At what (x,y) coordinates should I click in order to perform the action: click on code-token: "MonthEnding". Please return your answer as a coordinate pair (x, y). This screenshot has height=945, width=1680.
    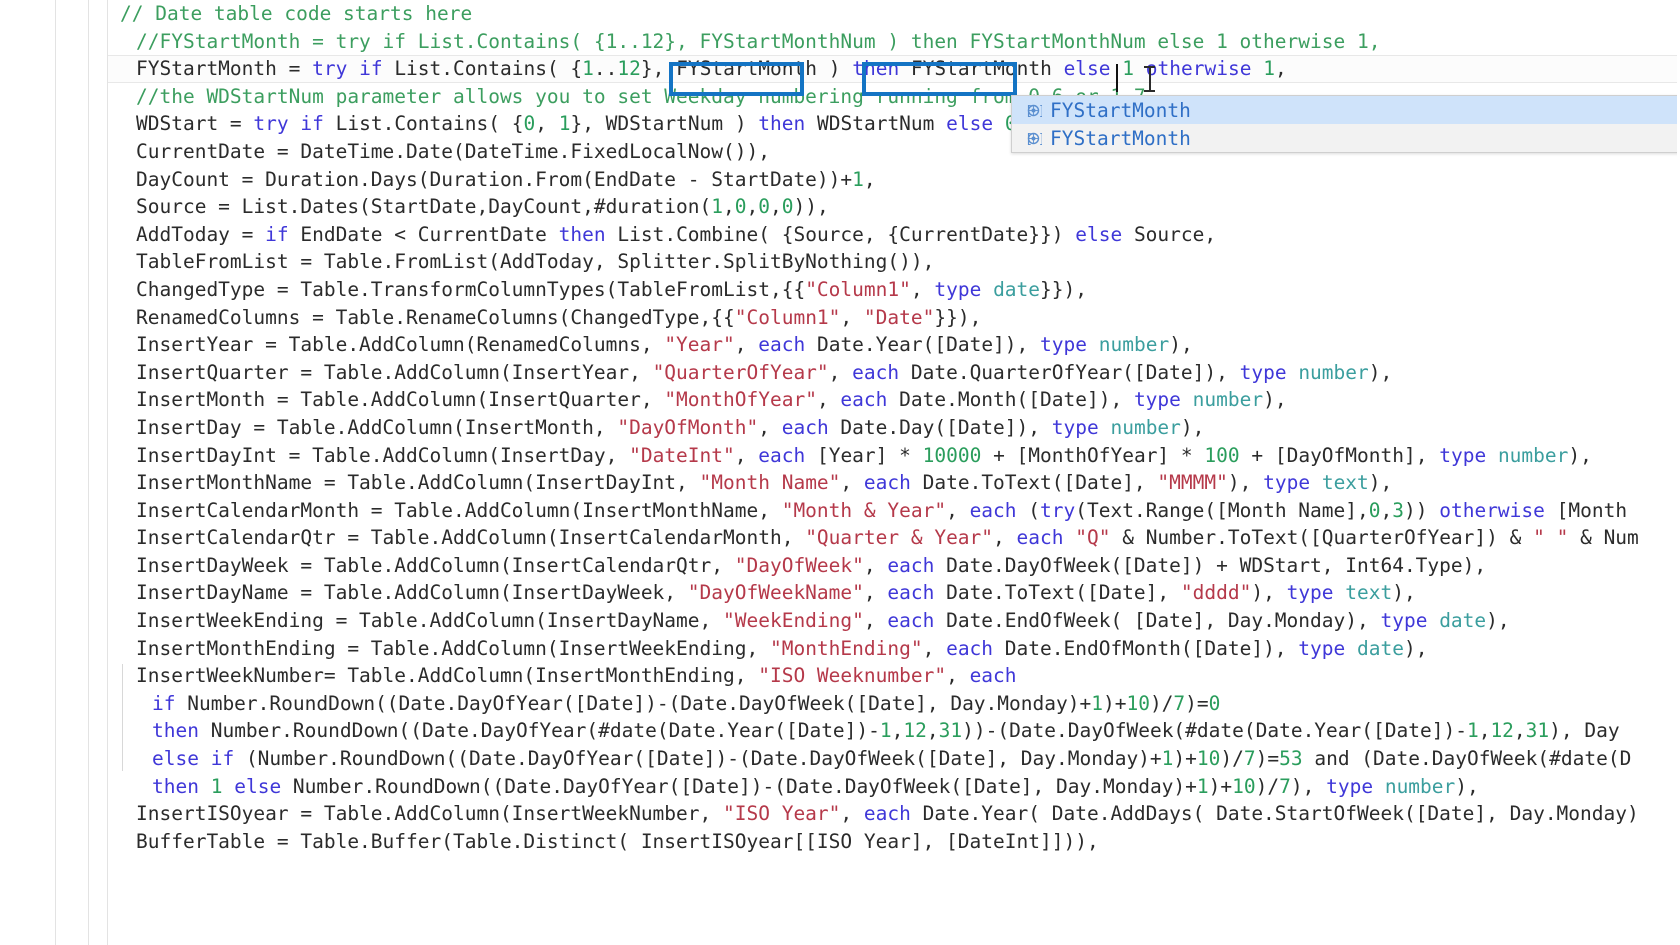
    Looking at the image, I should click on (846, 648).